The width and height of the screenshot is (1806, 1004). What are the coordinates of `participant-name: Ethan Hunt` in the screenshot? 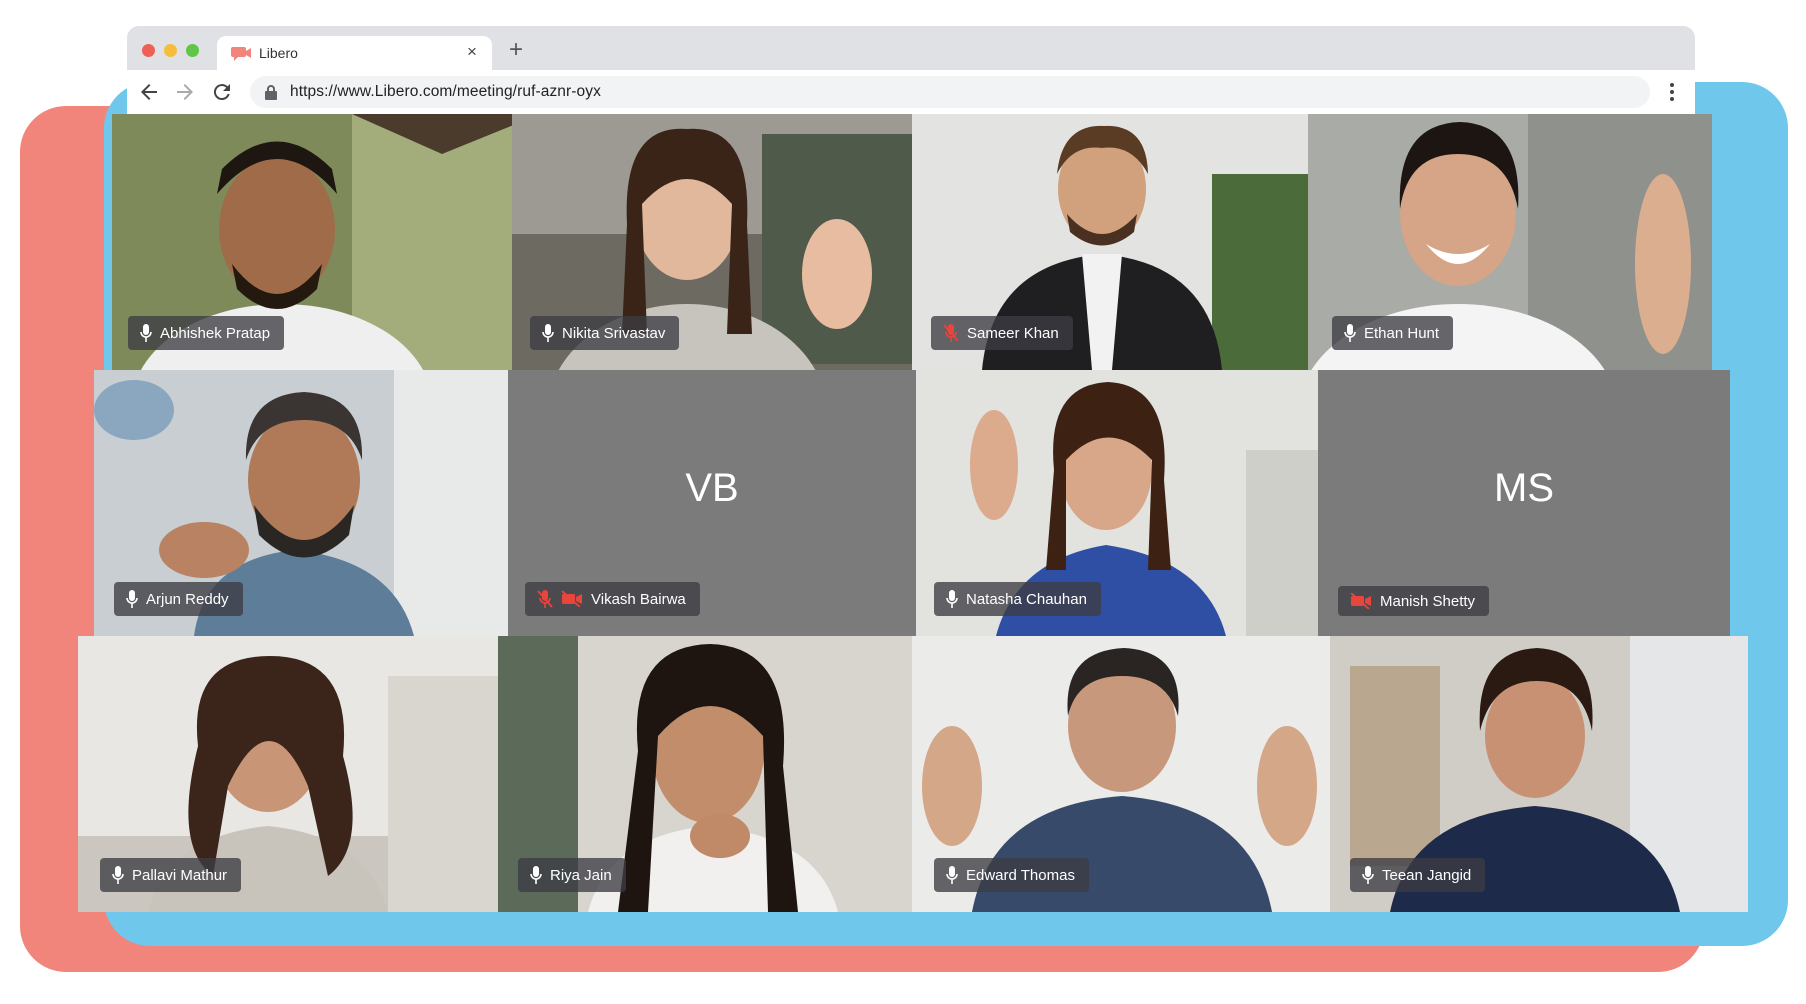 It's located at (1402, 333).